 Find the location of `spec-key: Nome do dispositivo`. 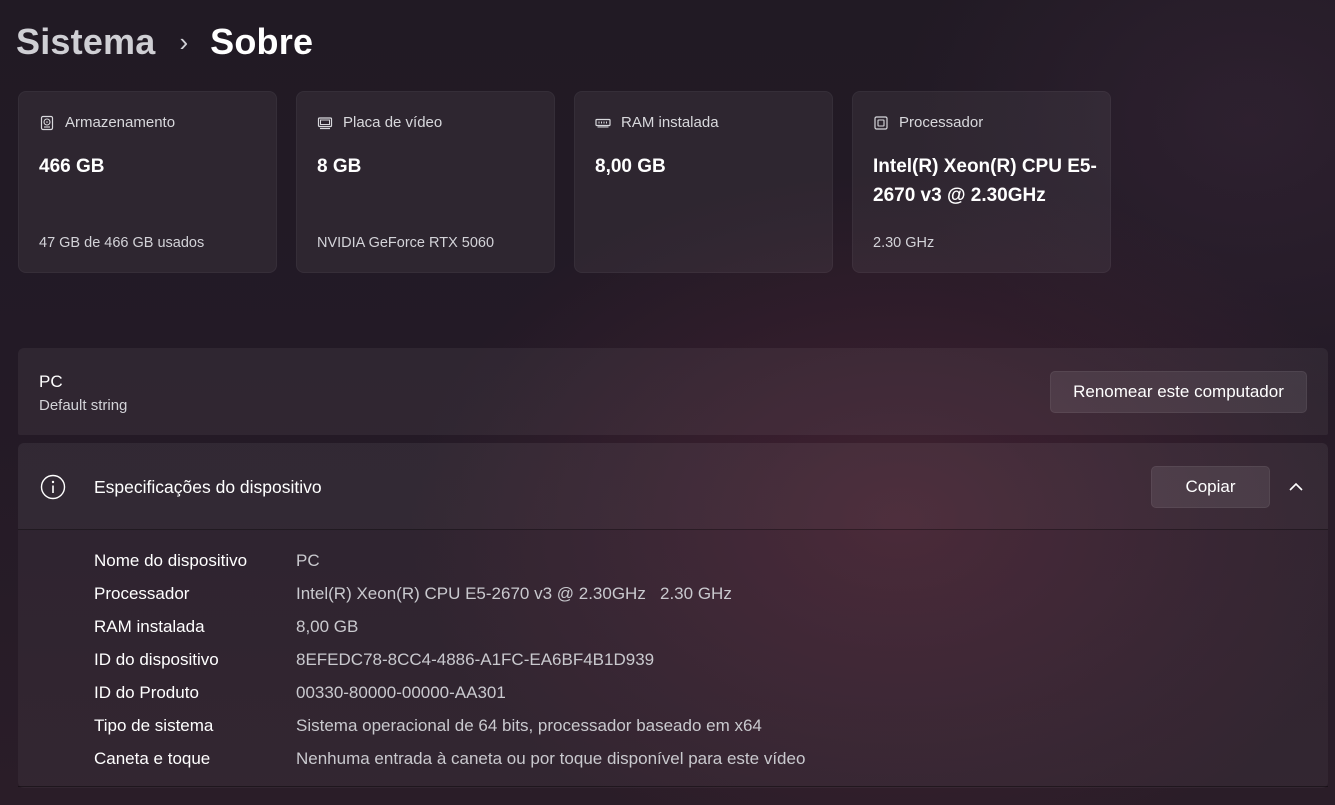

spec-key: Nome do dispositivo is located at coordinates (171, 560).